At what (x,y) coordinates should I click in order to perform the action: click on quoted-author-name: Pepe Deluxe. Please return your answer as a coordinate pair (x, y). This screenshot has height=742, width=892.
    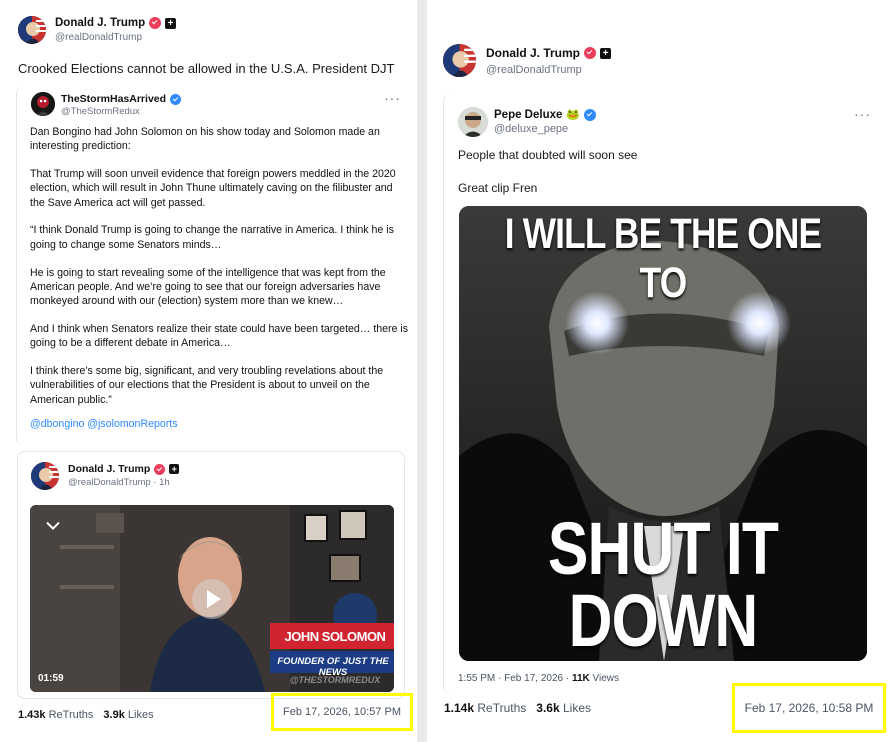
    Looking at the image, I should click on (528, 115).